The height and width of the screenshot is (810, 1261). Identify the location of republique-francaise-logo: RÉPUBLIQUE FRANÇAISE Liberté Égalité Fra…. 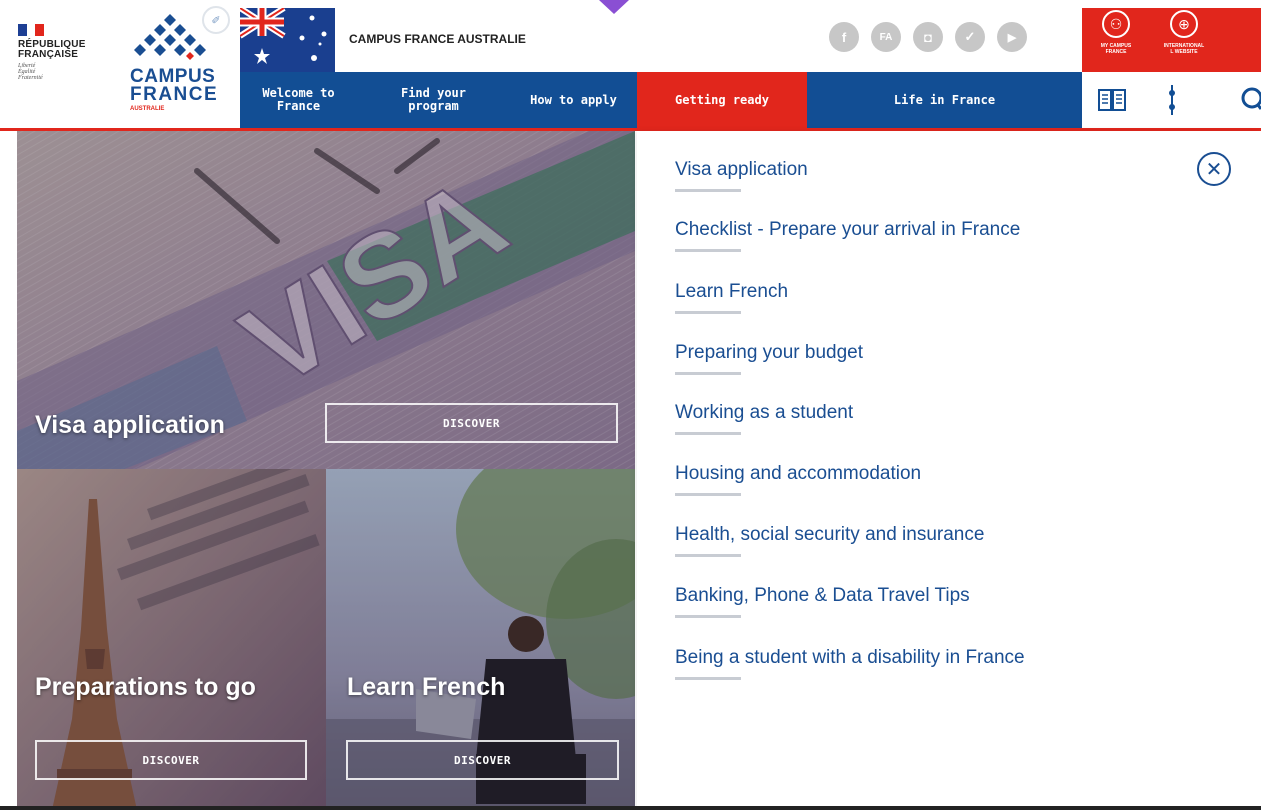
(64, 64).